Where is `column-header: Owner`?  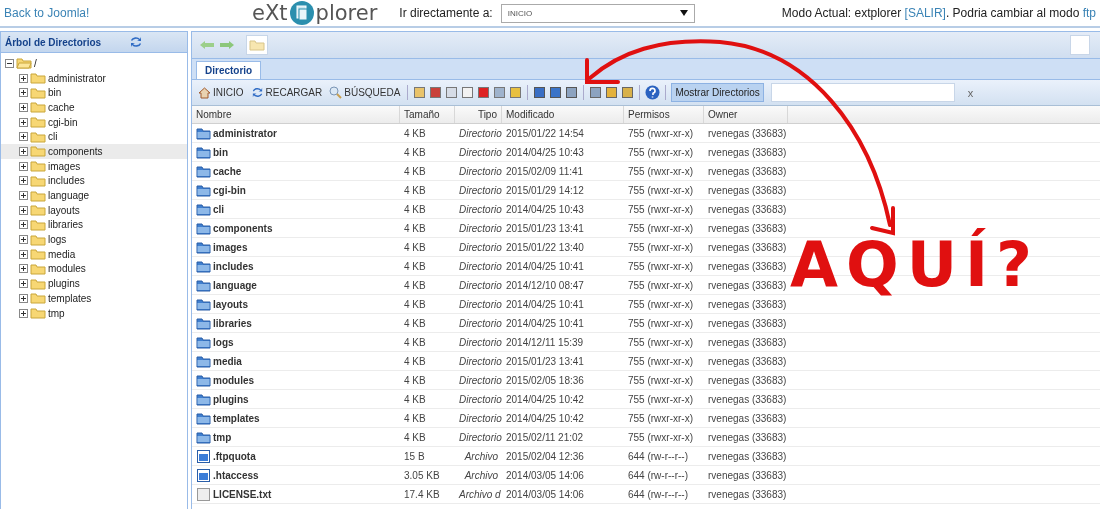
column-header: Owner is located at coordinates (746, 114).